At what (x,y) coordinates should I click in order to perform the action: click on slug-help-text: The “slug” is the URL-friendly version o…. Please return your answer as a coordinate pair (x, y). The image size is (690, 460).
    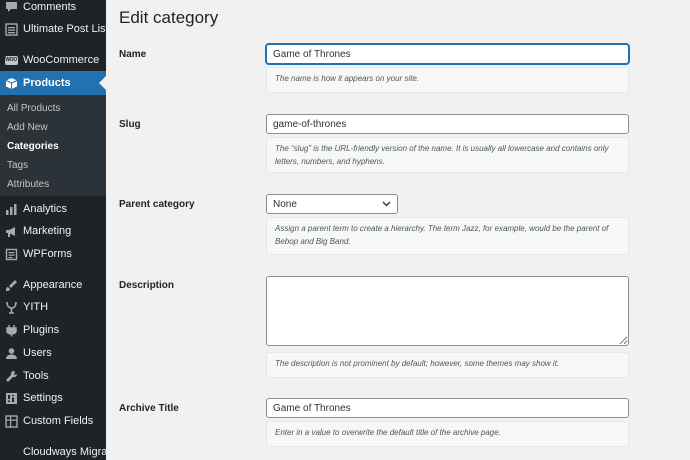
    Looking at the image, I should click on (447, 155).